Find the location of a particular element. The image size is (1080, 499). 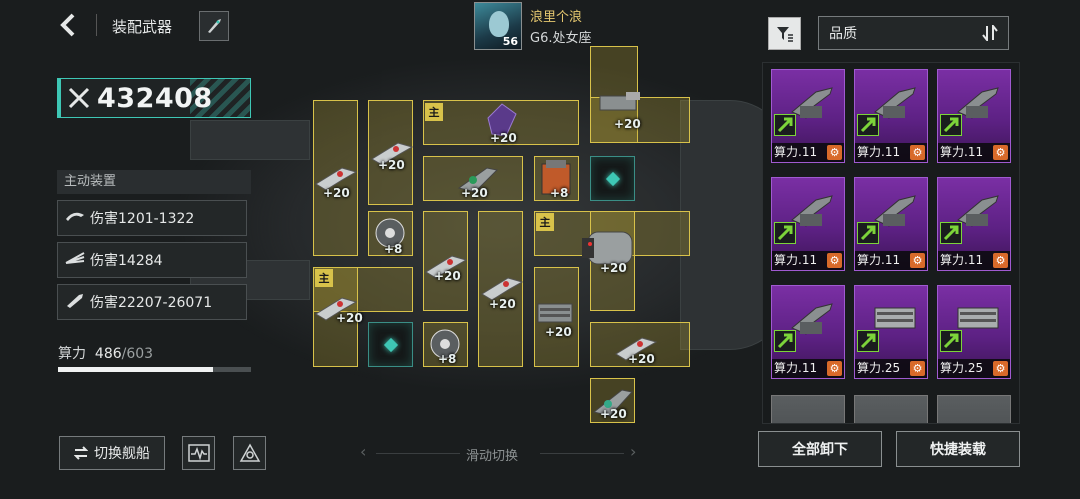

unload-all-button: 全部卸下 is located at coordinates (820, 449).